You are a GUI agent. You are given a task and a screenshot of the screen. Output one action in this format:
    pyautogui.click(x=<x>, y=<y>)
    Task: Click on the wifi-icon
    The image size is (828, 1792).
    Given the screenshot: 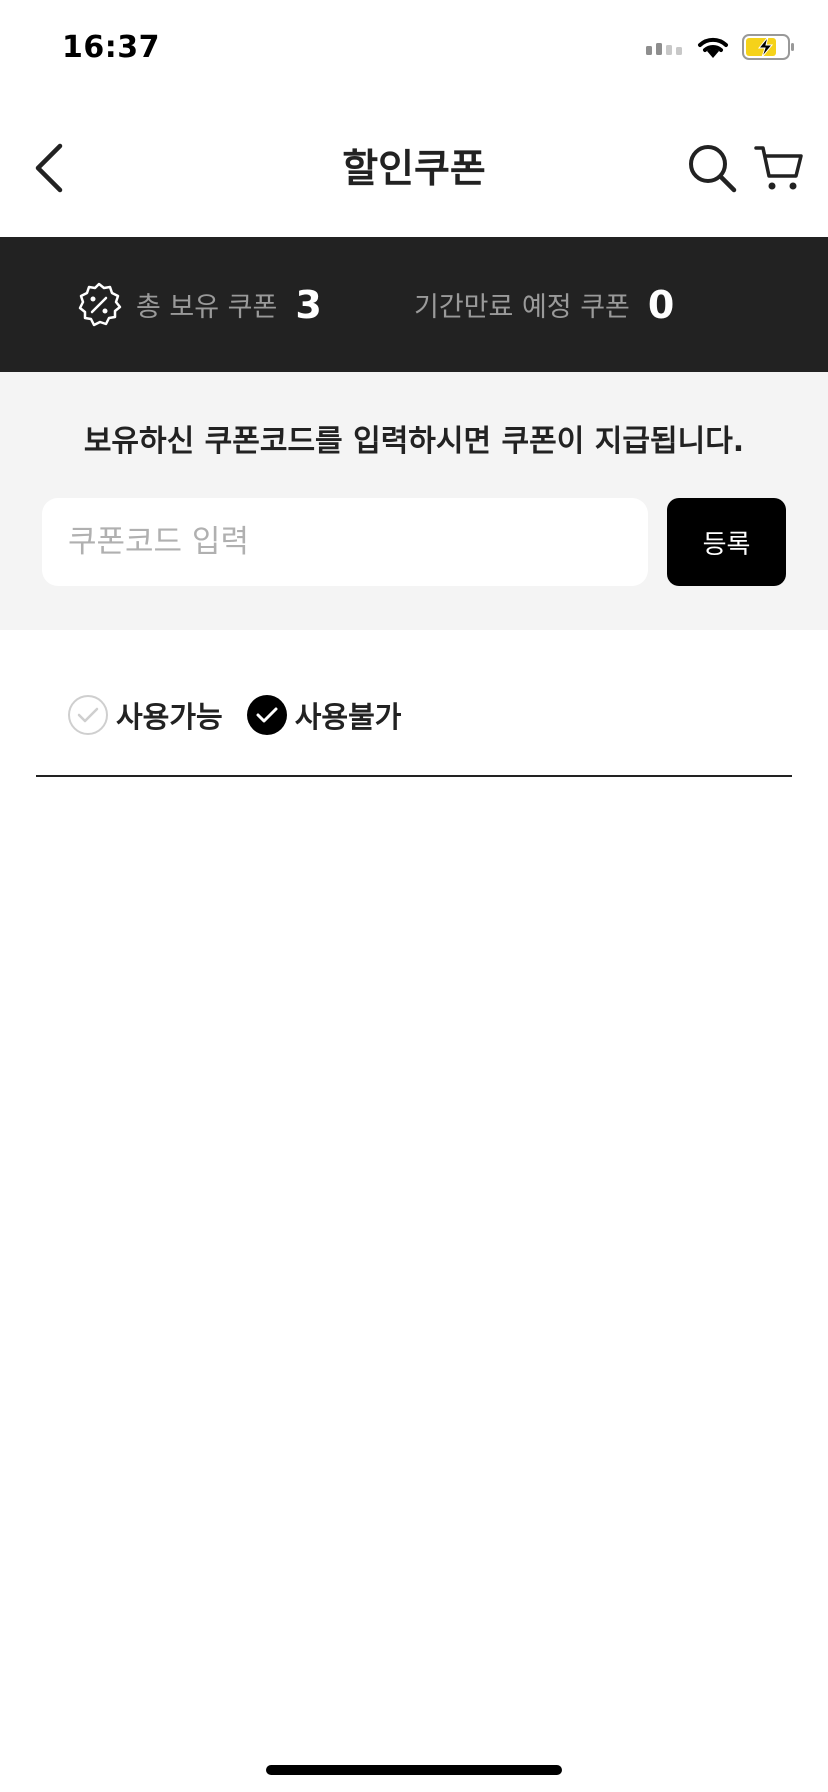 What is the action you would take?
    pyautogui.click(x=713, y=49)
    